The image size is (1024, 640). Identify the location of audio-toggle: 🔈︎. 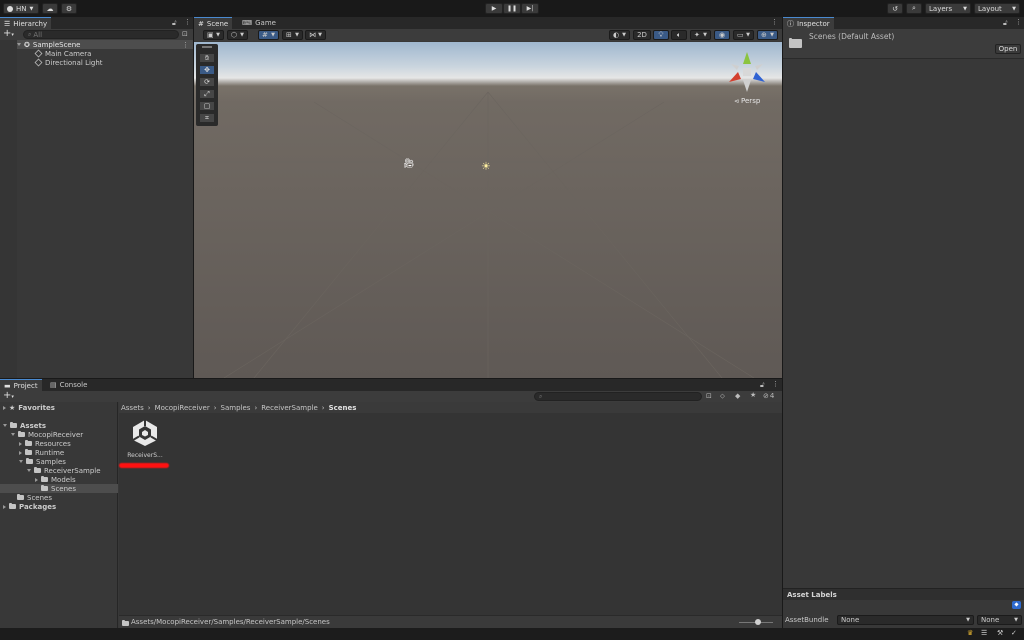
(679, 35).